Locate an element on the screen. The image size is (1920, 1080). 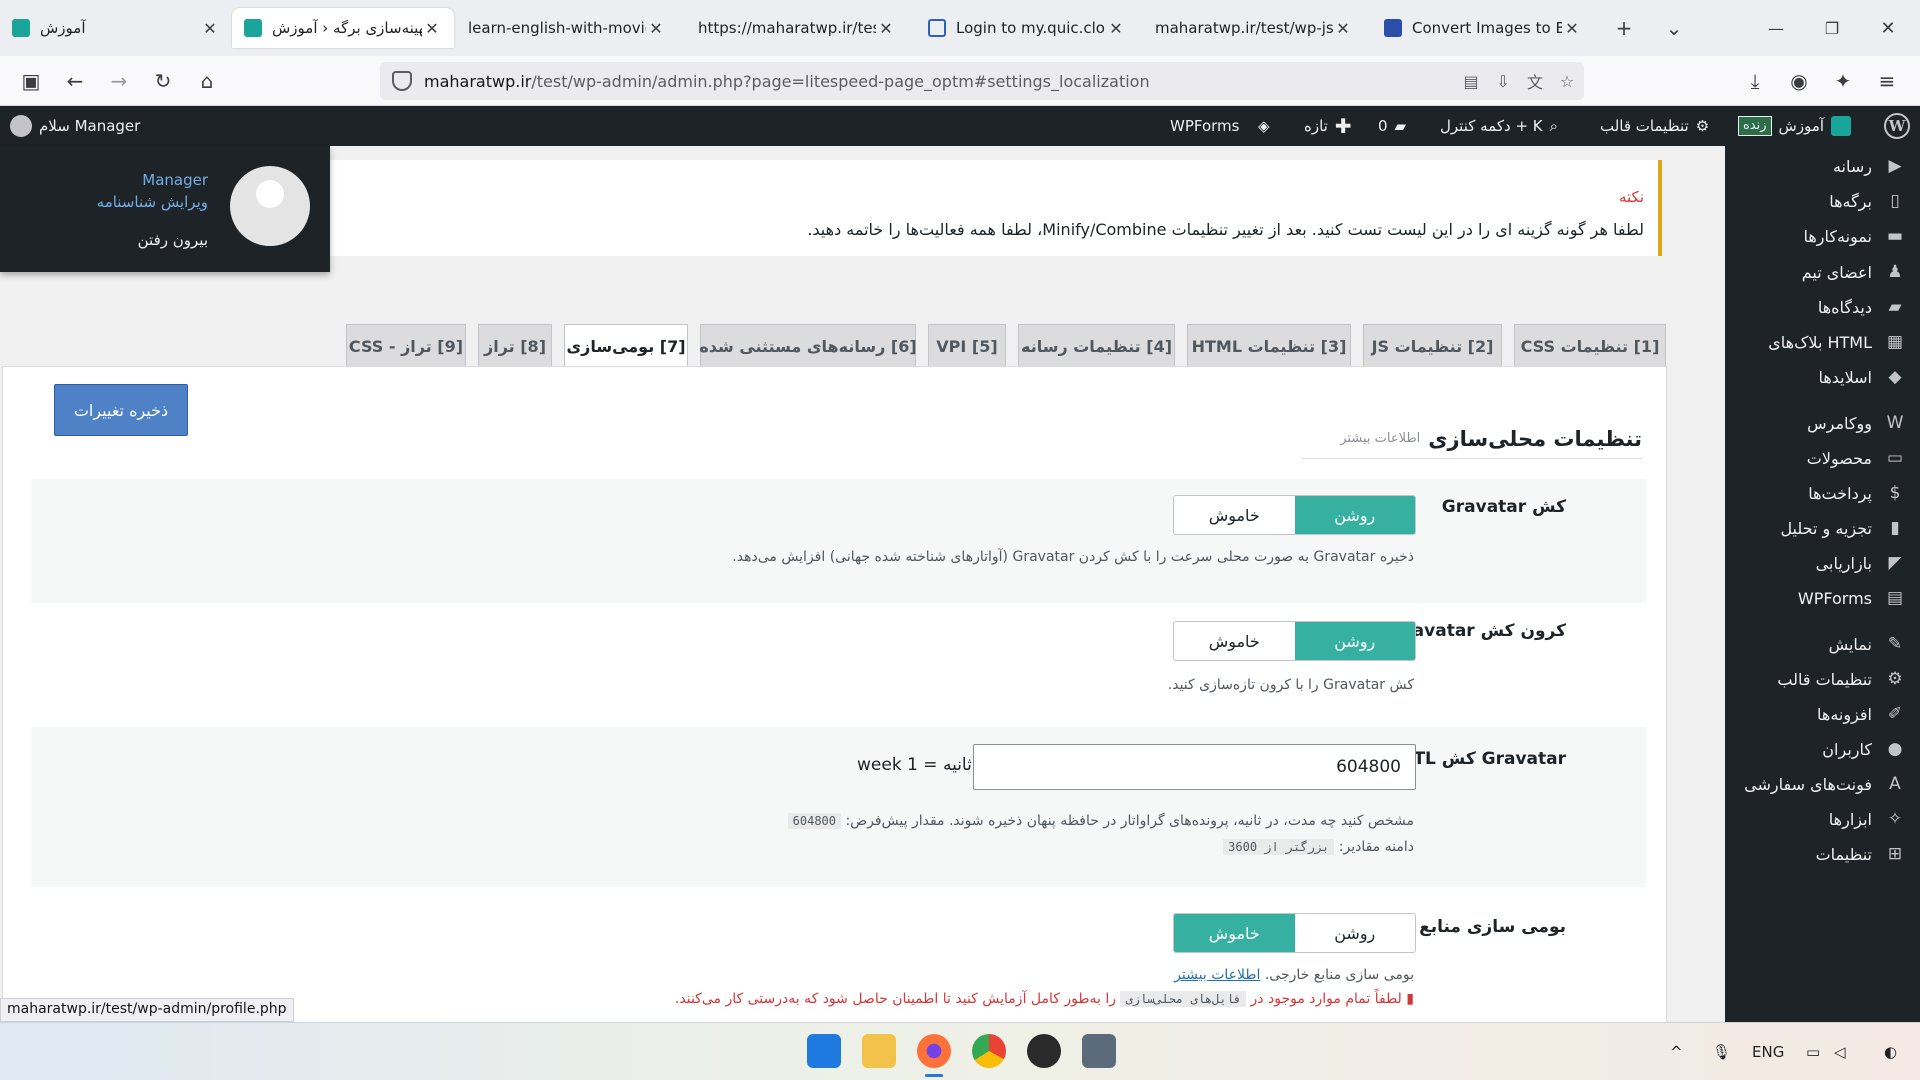
sidebar-item: کاربران ● is located at coordinates (1822, 749).